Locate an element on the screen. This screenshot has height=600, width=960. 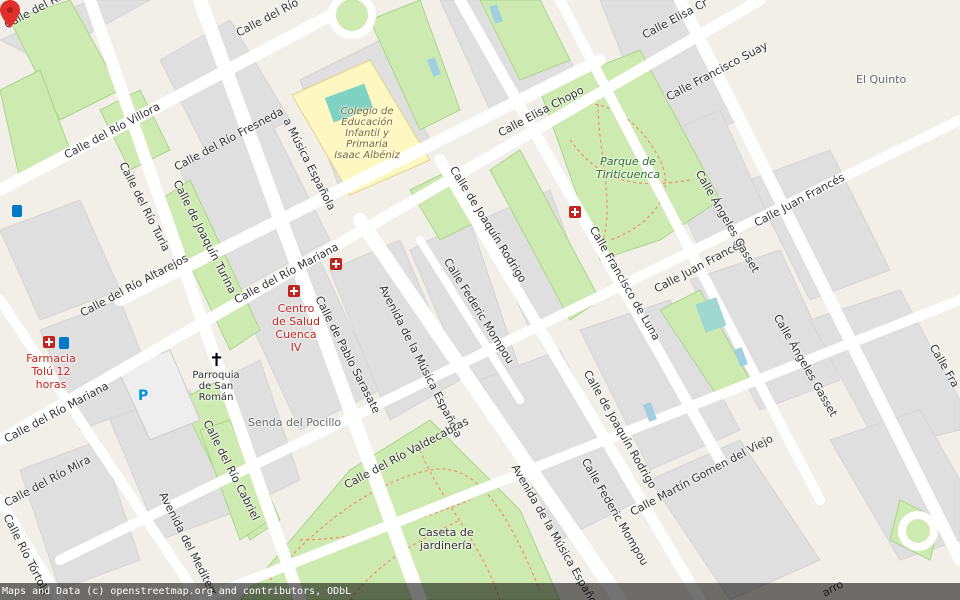
roundabout is located at coordinates (918, 531).